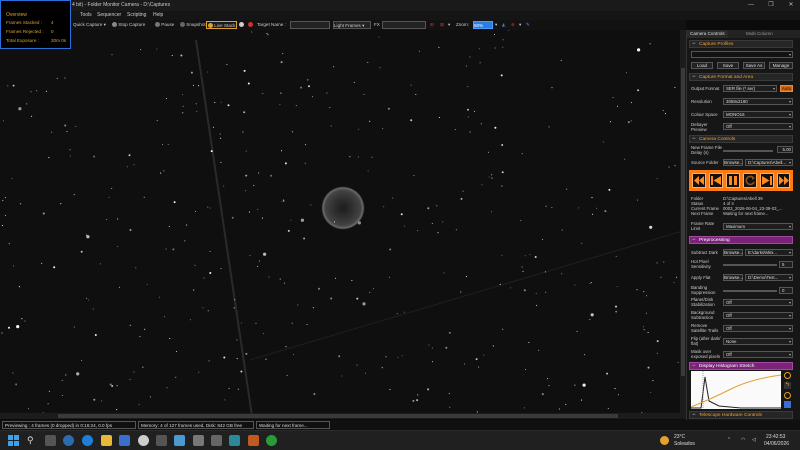 The image size is (800, 450). Describe the element at coordinates (483, 25) in the screenshot. I see `zoom-select: 50%` at that location.